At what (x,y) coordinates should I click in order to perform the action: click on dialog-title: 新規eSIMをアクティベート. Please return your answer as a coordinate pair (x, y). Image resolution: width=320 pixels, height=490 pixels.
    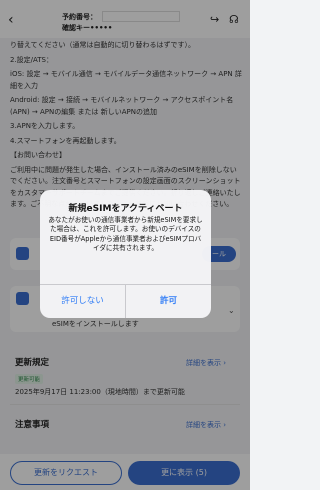
    Looking at the image, I should click on (125, 209).